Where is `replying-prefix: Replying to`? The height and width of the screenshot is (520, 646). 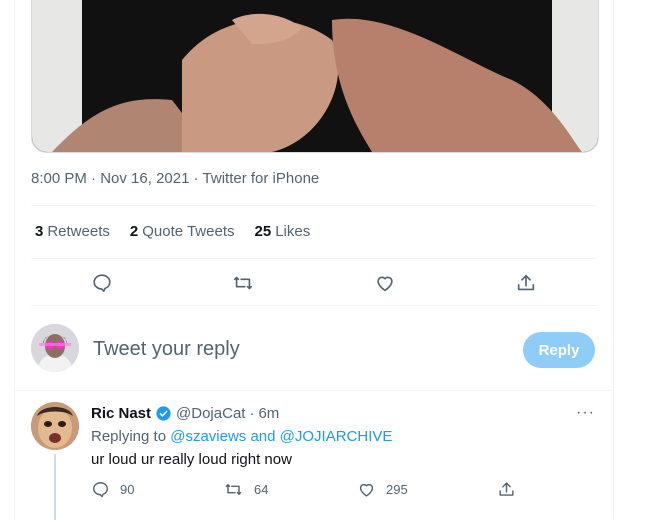 replying-prefix: Replying to is located at coordinates (129, 436).